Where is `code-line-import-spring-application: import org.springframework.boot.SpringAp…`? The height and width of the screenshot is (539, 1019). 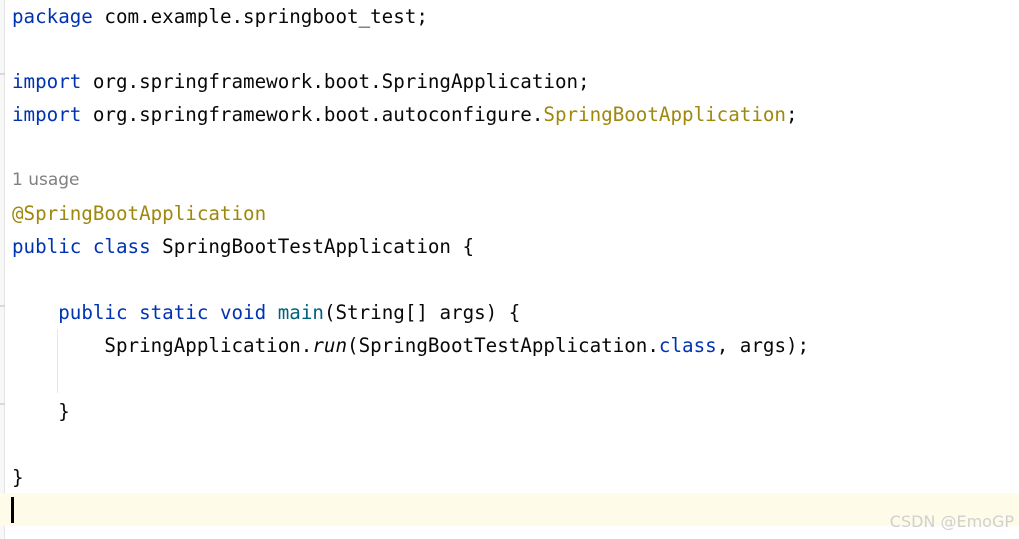 code-line-import-spring-application: import org.springframework.boot.SpringAp… is located at coordinates (301, 81).